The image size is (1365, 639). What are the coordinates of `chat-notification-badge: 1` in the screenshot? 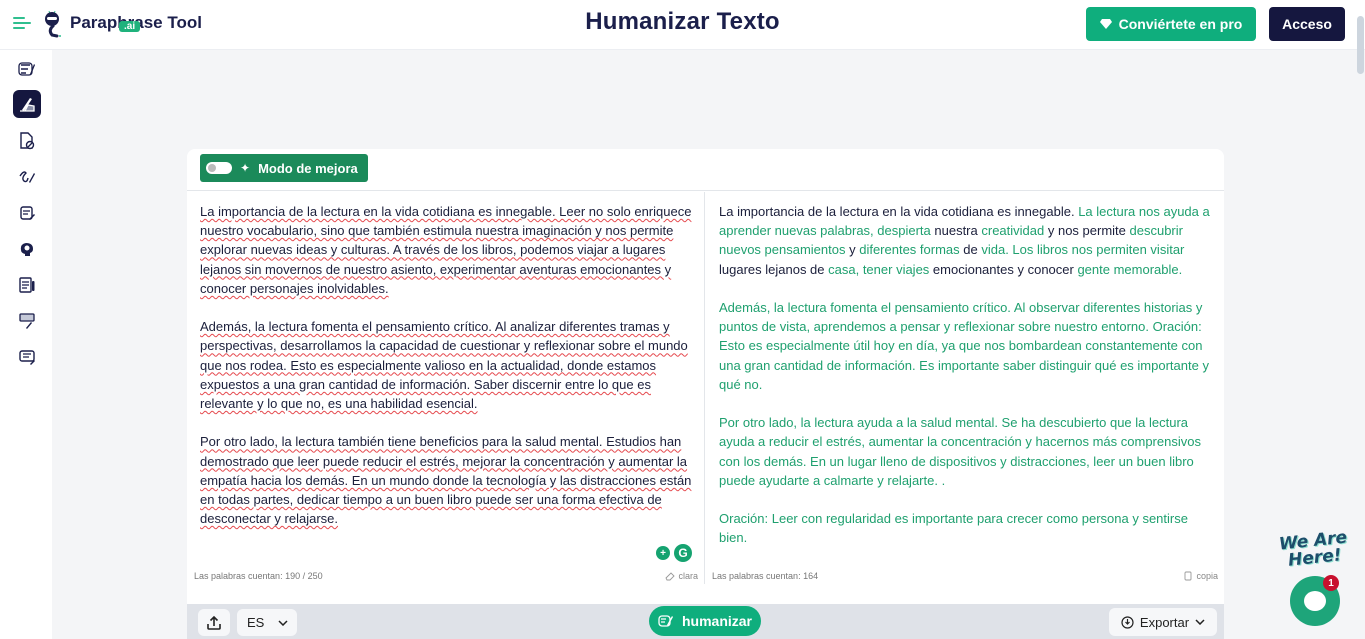 It's located at (1331, 583).